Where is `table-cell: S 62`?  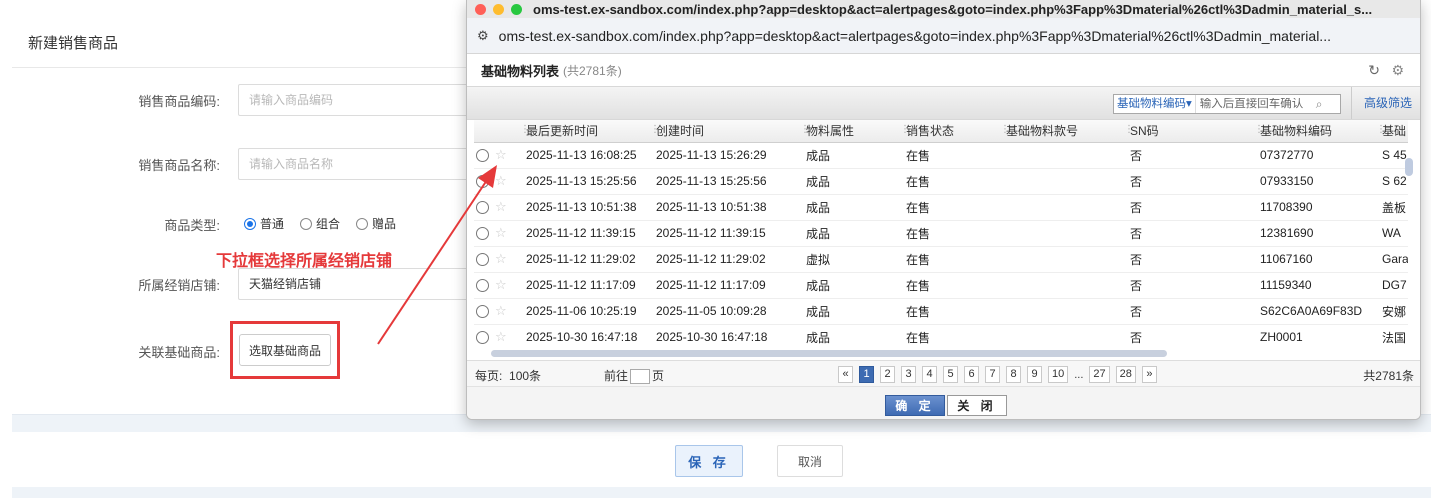 table-cell: S 62 is located at coordinates (1392, 181).